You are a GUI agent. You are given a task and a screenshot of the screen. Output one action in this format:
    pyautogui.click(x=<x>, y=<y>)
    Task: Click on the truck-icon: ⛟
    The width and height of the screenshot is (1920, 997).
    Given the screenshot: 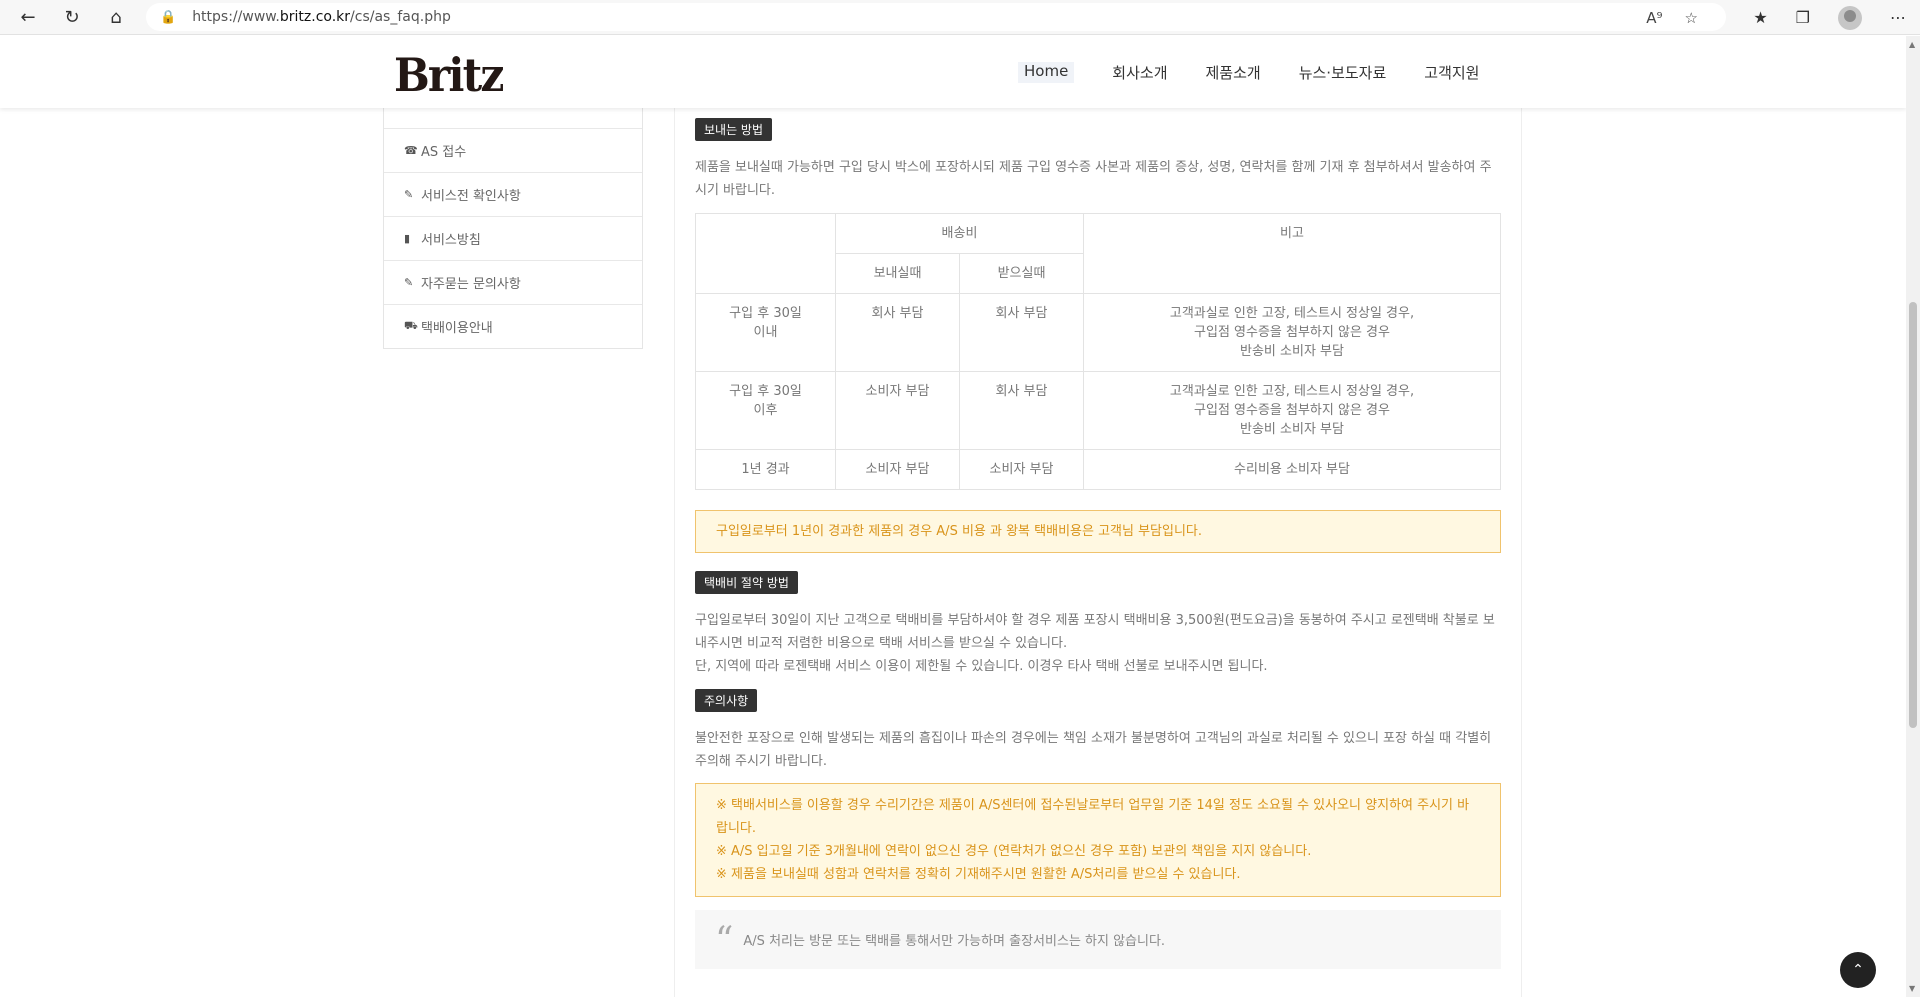 What is the action you would take?
    pyautogui.click(x=411, y=325)
    